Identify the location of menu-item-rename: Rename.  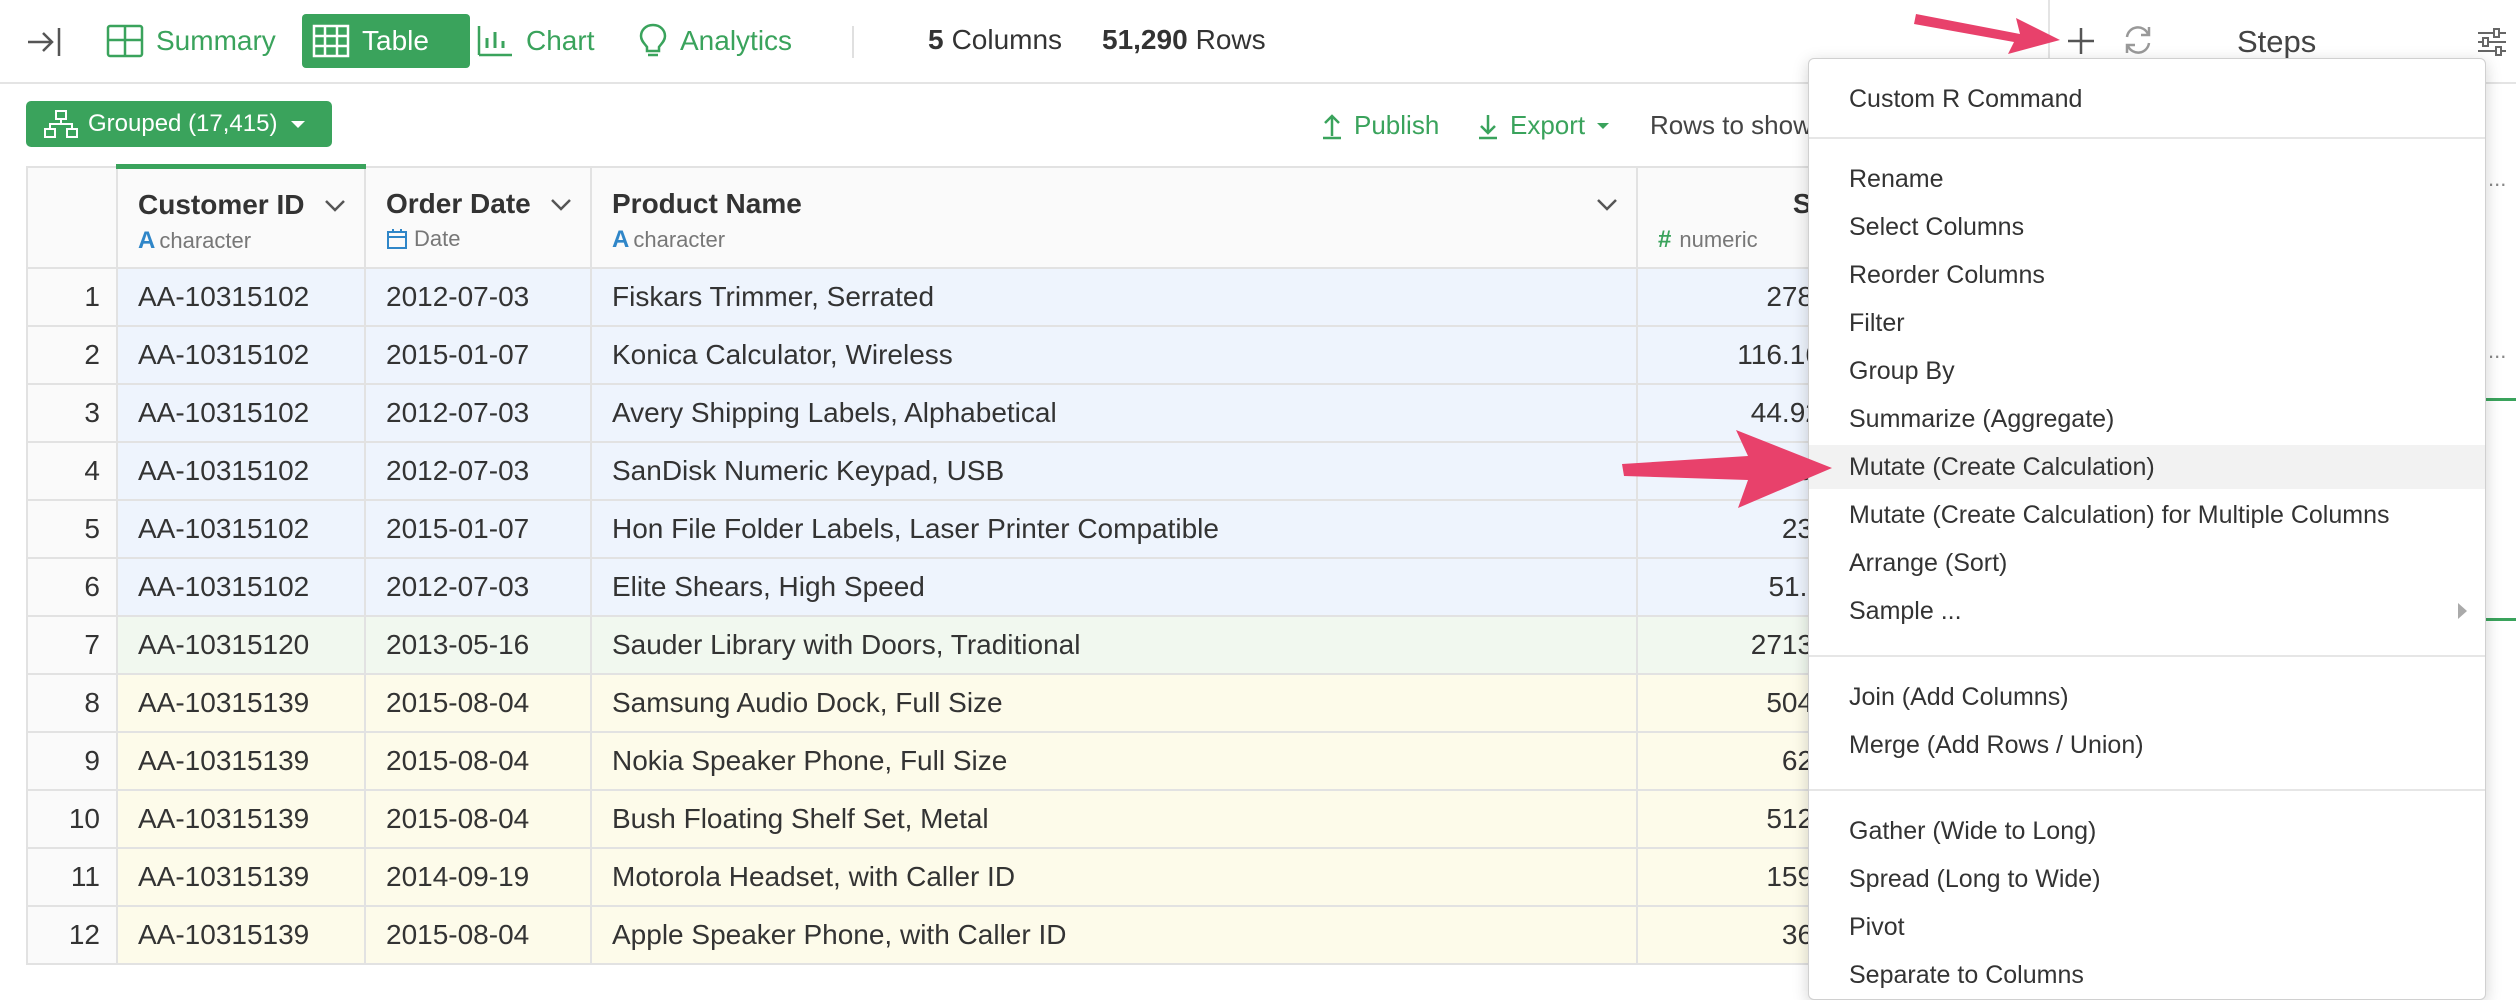
(2147, 179).